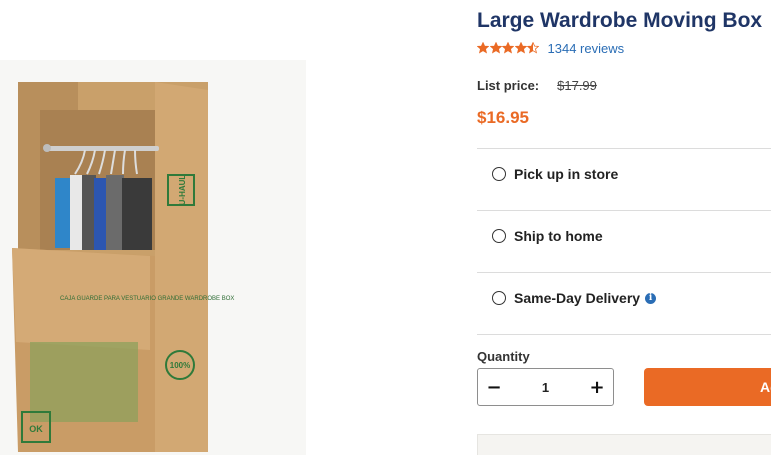 The image size is (771, 455). Describe the element at coordinates (624, 444) in the screenshot. I see `bottom-info-panel` at that location.